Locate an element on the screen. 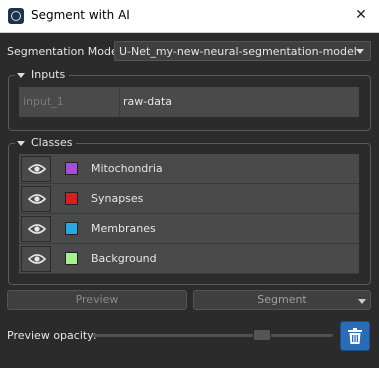 This screenshot has height=368, width=379. class-label: Mitochondria is located at coordinates (127, 168).